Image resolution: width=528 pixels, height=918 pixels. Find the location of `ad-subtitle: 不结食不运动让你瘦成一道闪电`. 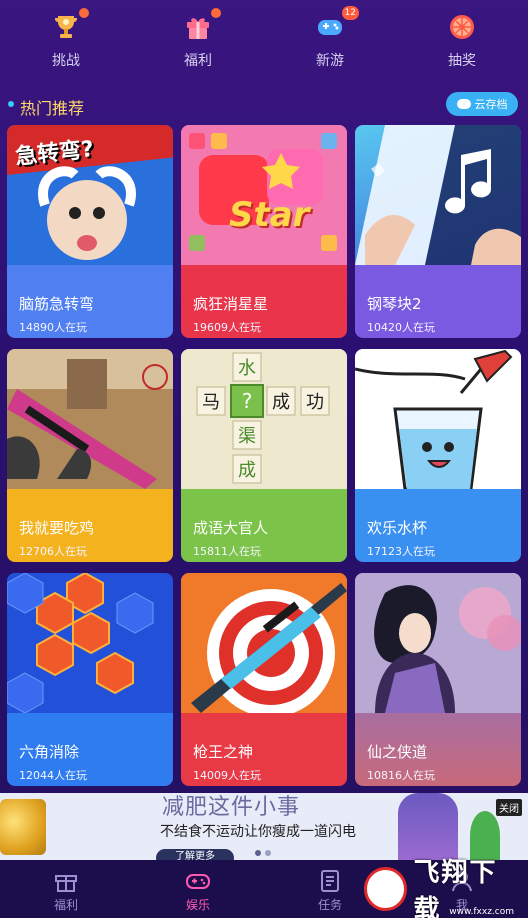

ad-subtitle: 不结食不运动让你瘦成一道闪电 is located at coordinates (258, 832).